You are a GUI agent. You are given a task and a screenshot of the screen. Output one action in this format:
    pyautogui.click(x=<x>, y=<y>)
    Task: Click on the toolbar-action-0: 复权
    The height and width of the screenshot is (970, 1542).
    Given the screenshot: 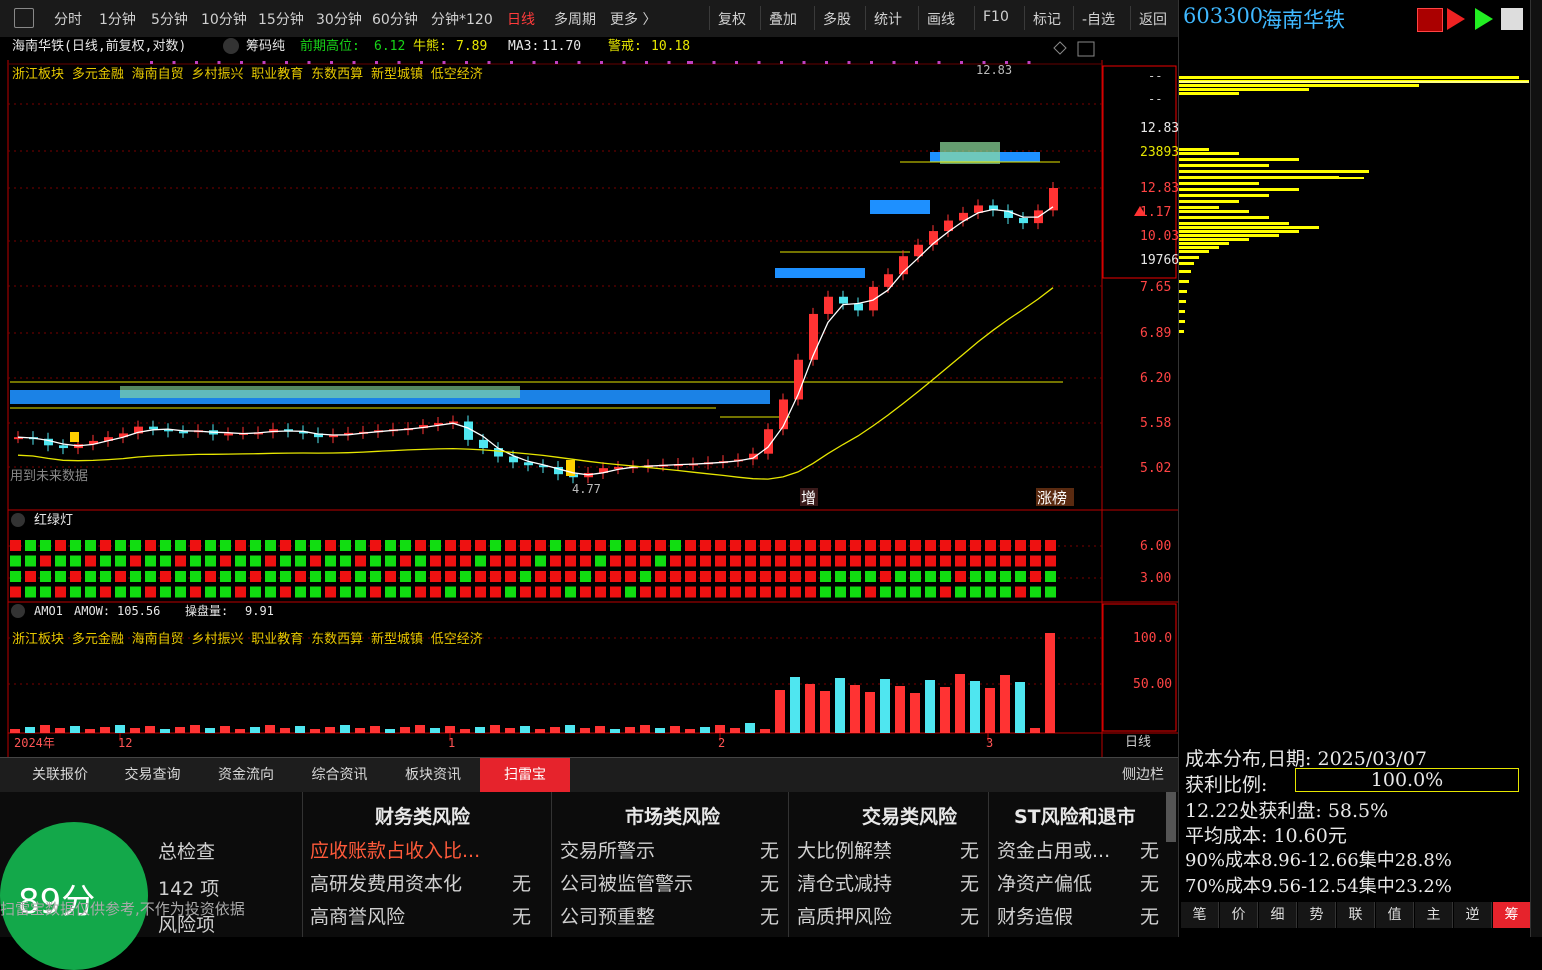 What is the action you would take?
    pyautogui.click(x=732, y=19)
    